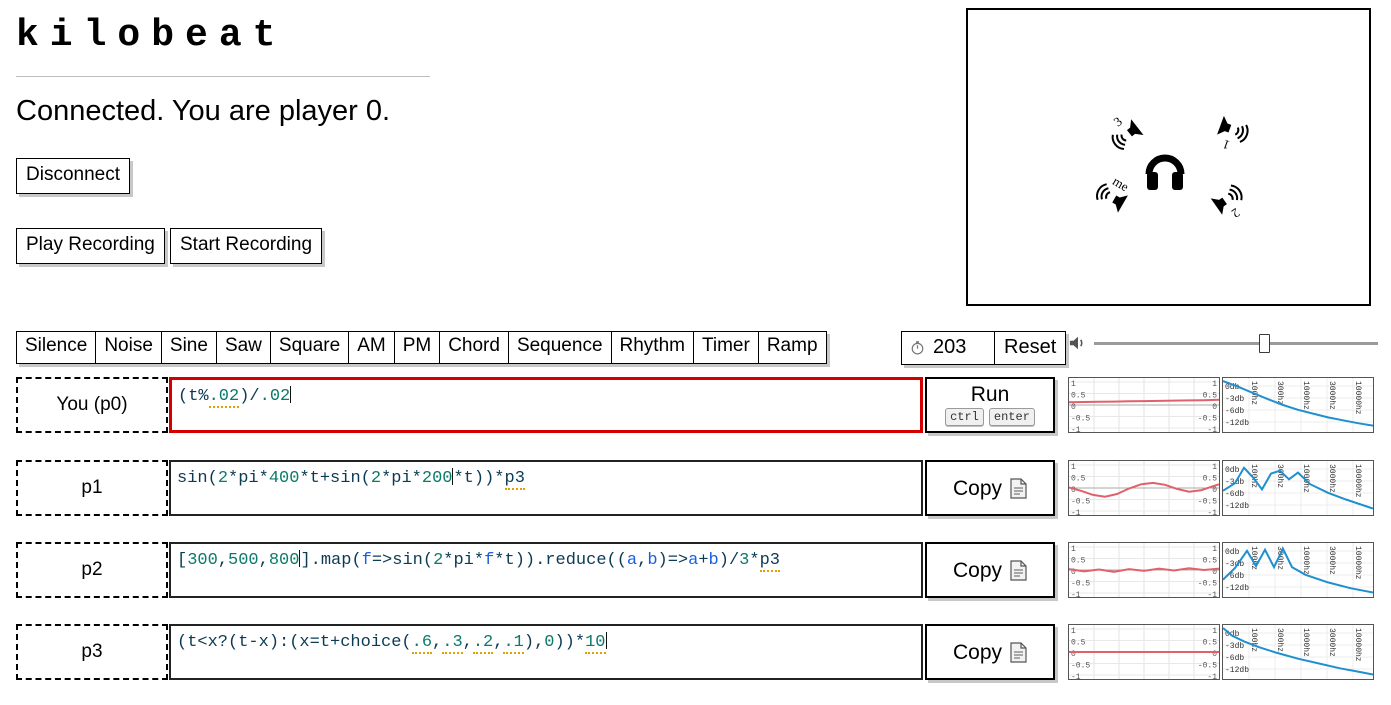 This screenshot has width=1391, height=705. I want to click on preset-chord-button: Chord, so click(473, 347).